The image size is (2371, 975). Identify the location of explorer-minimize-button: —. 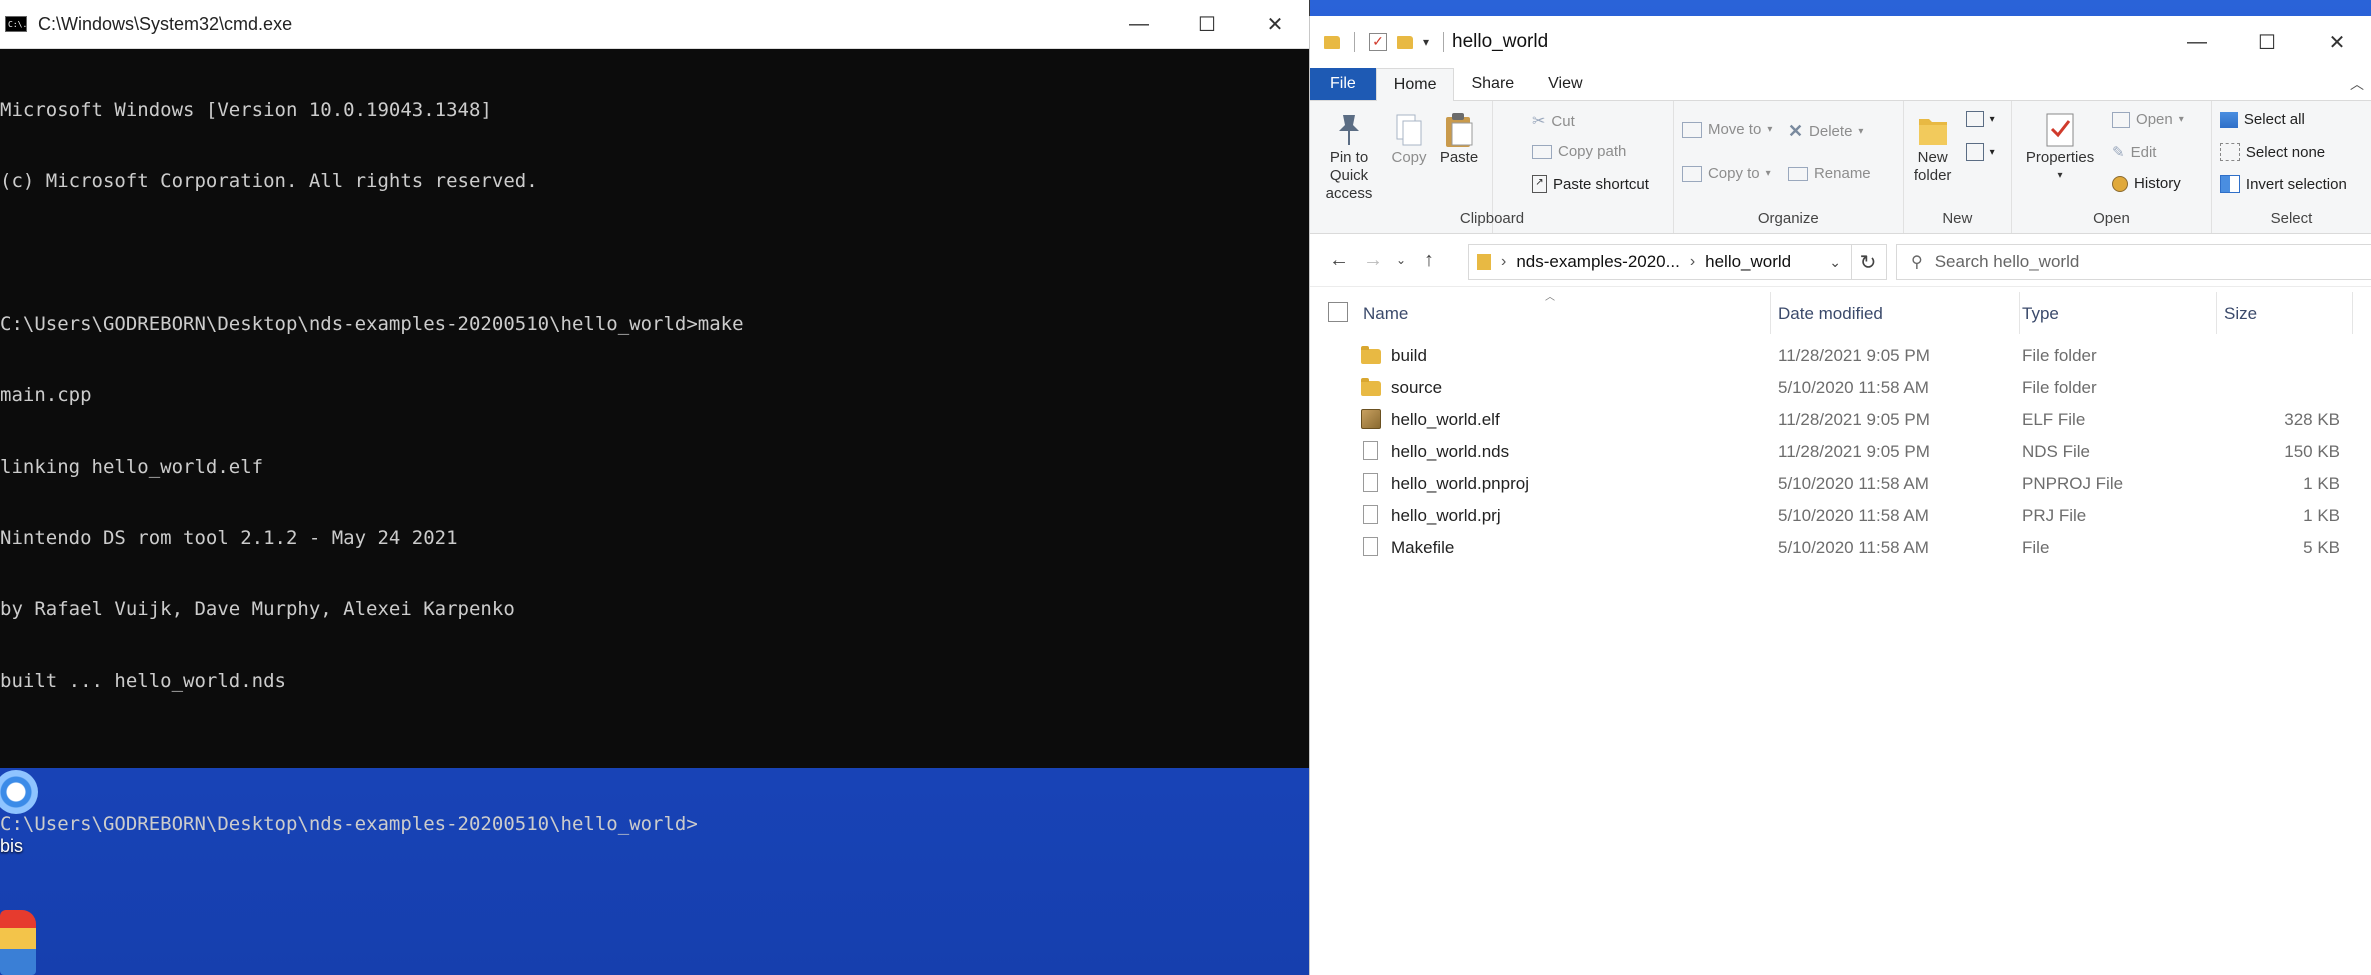
(2197, 42).